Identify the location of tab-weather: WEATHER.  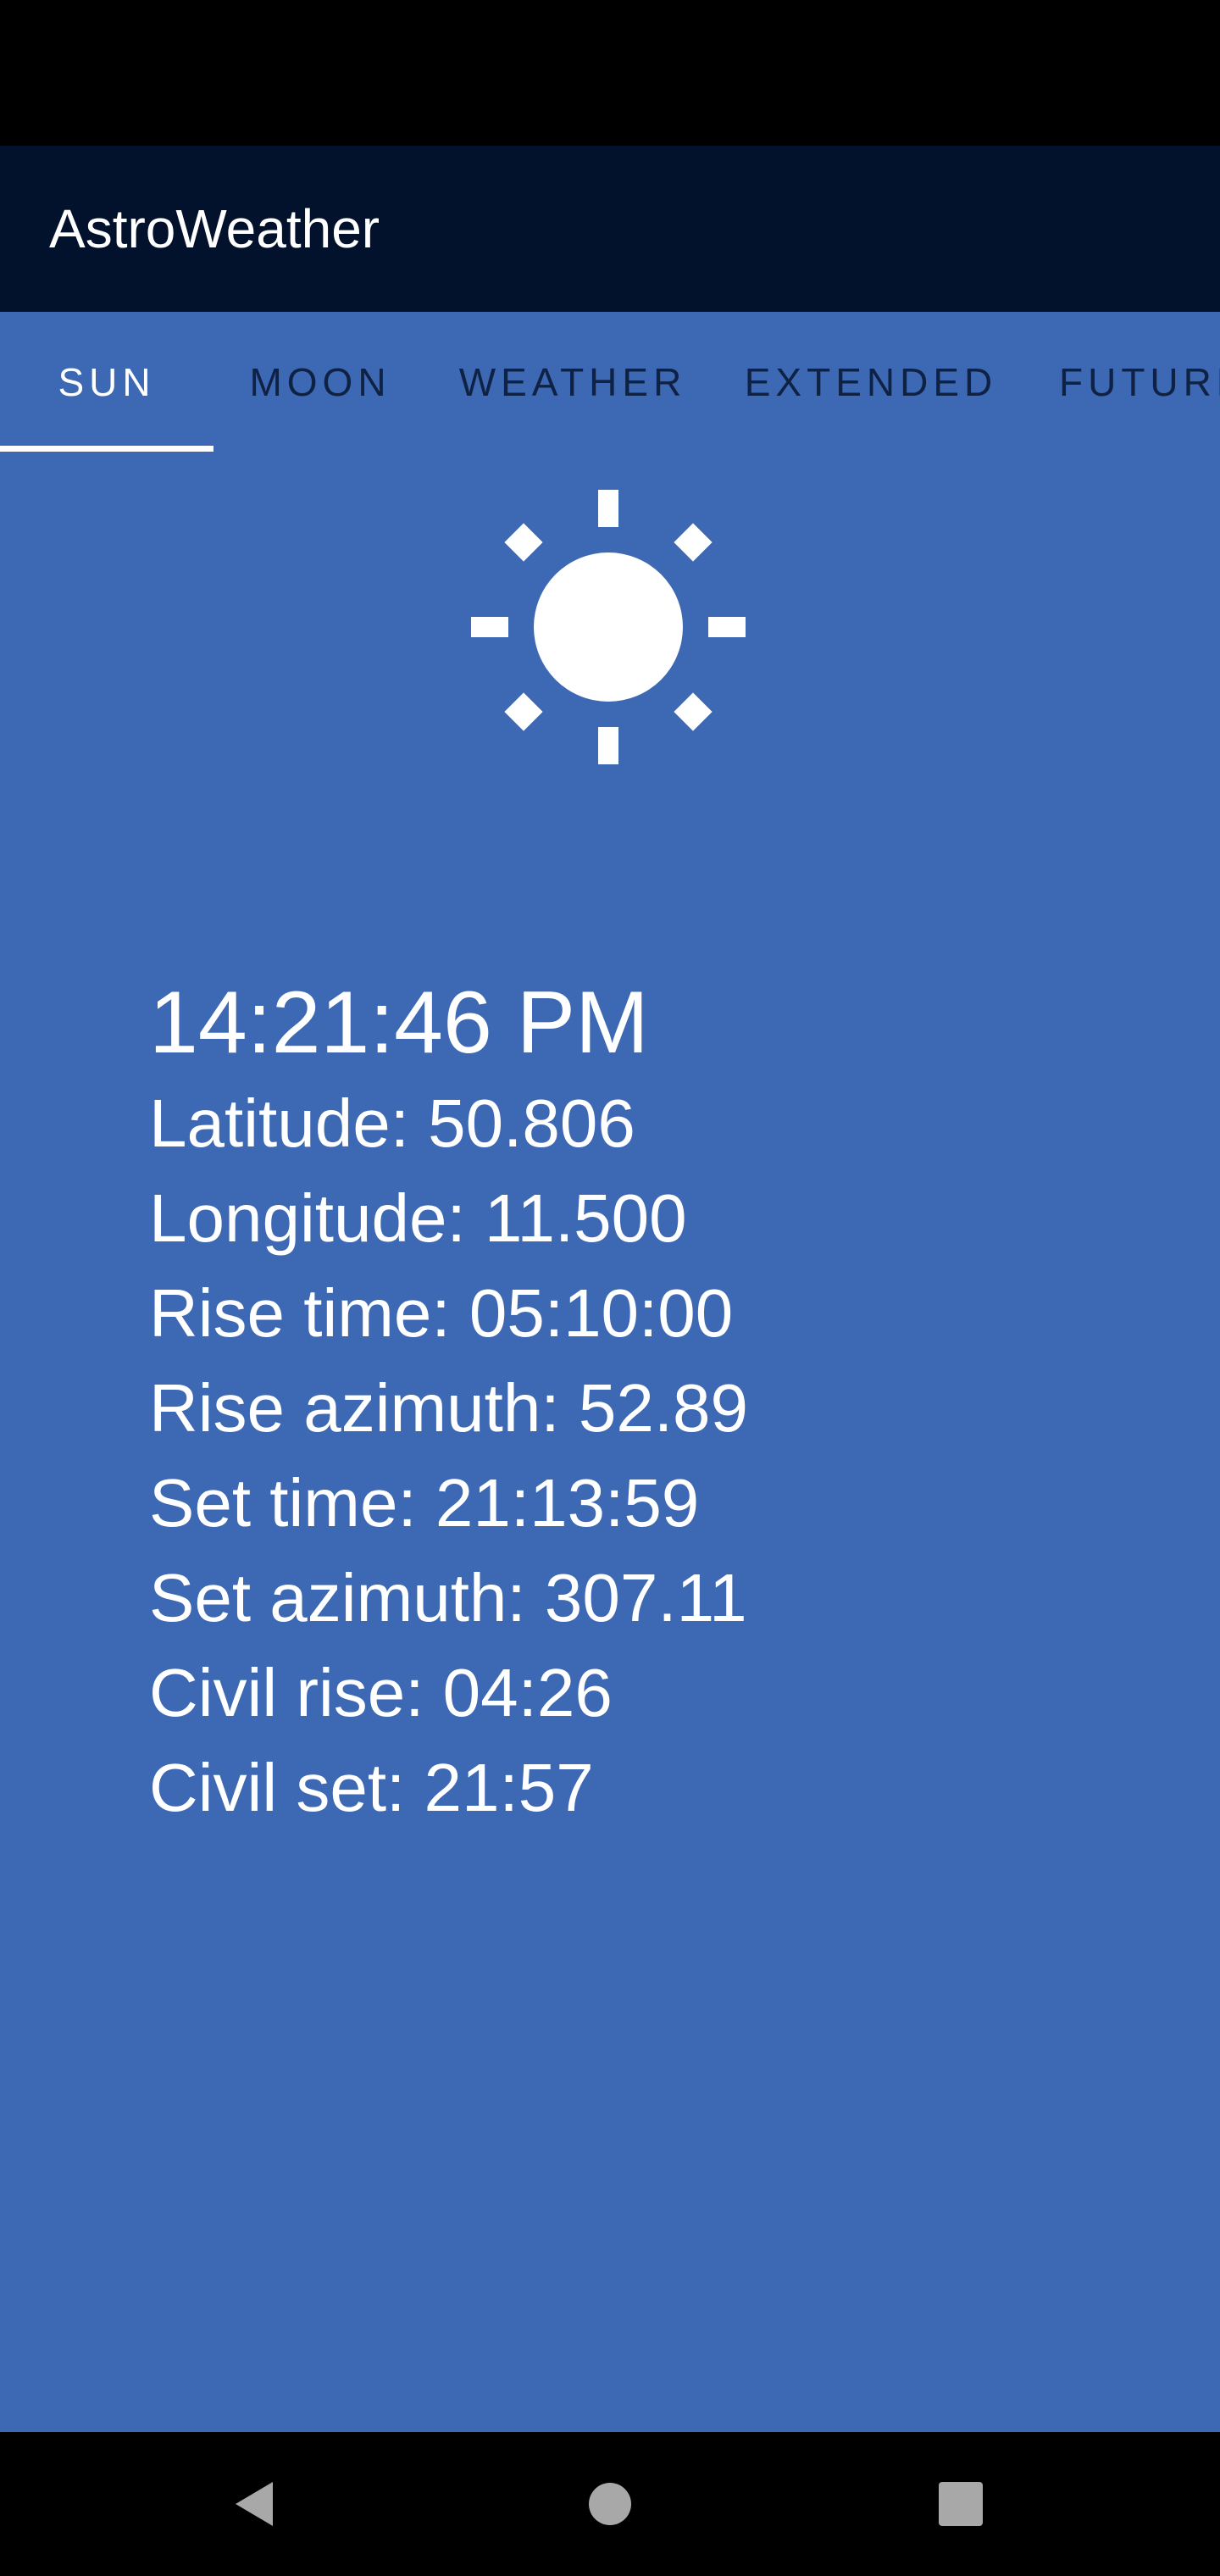
(573, 382).